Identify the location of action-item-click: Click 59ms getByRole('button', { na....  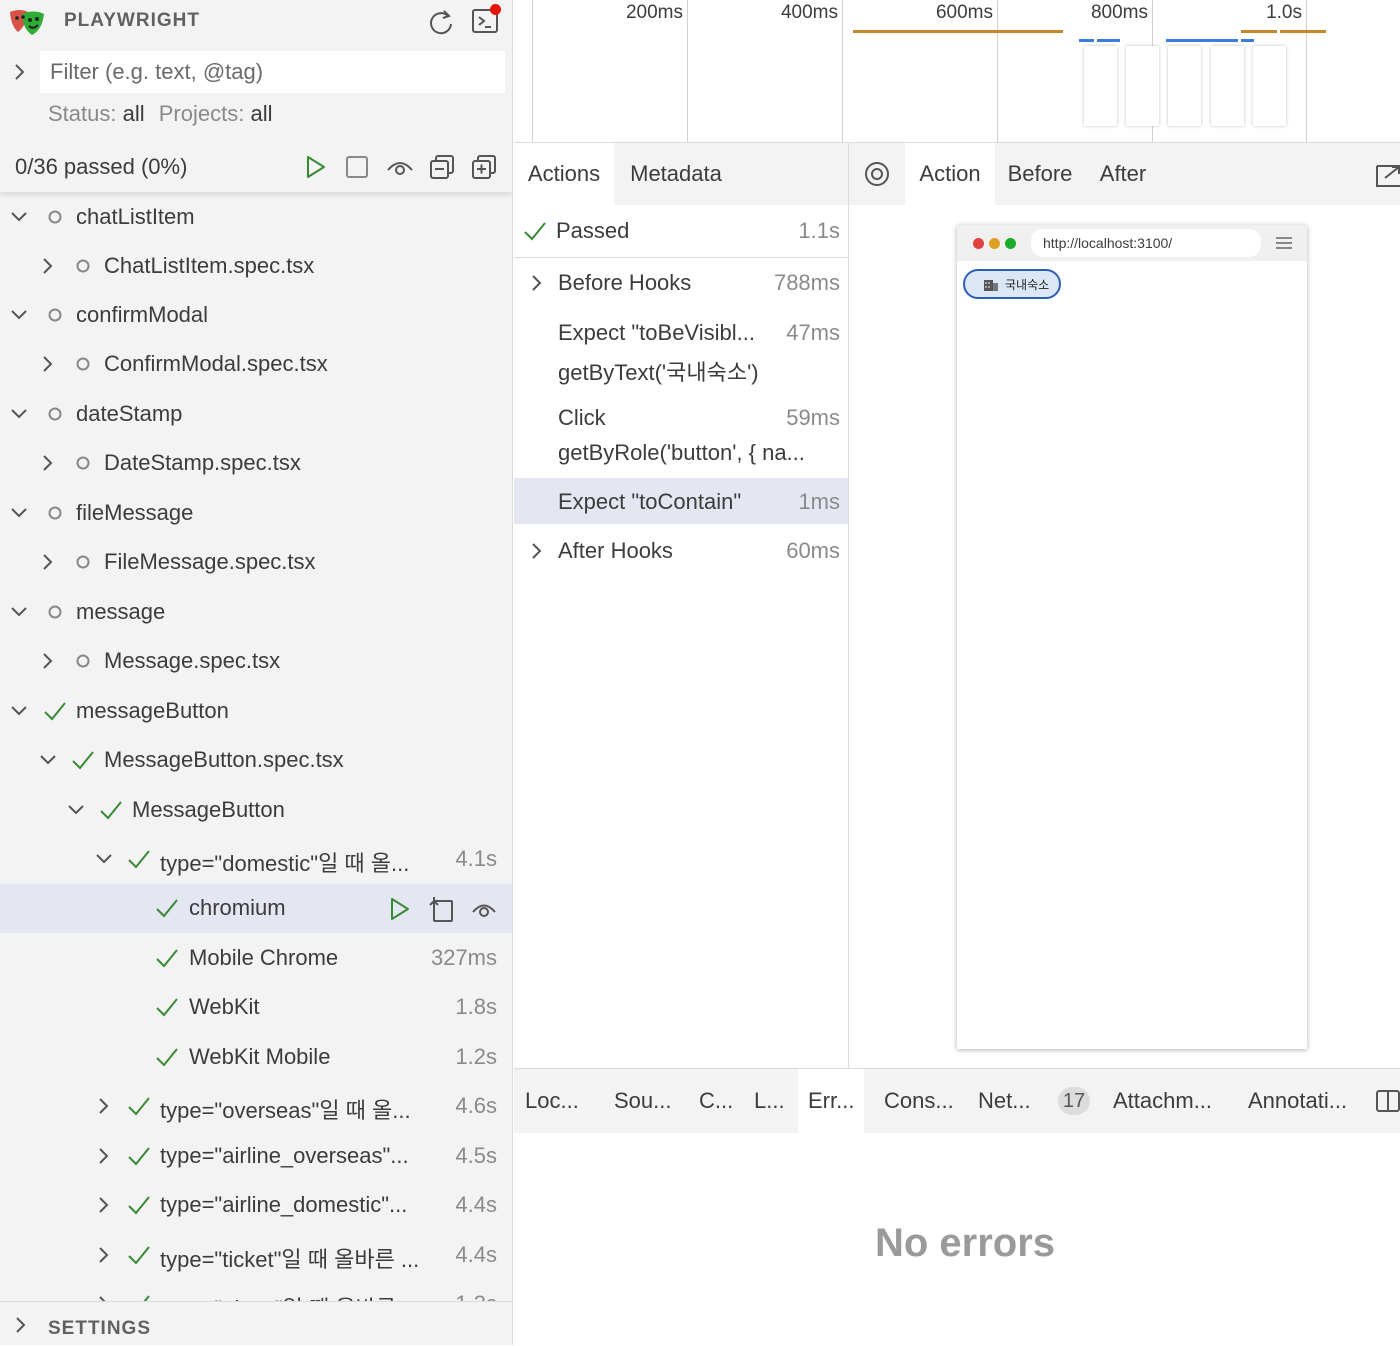
(681, 435).